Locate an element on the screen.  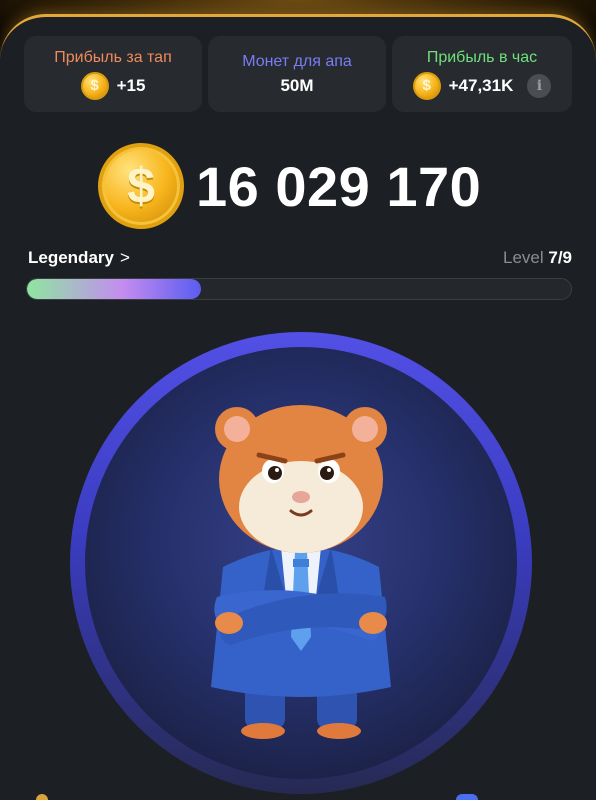
league-link: Legendary > is located at coordinates (79, 258).